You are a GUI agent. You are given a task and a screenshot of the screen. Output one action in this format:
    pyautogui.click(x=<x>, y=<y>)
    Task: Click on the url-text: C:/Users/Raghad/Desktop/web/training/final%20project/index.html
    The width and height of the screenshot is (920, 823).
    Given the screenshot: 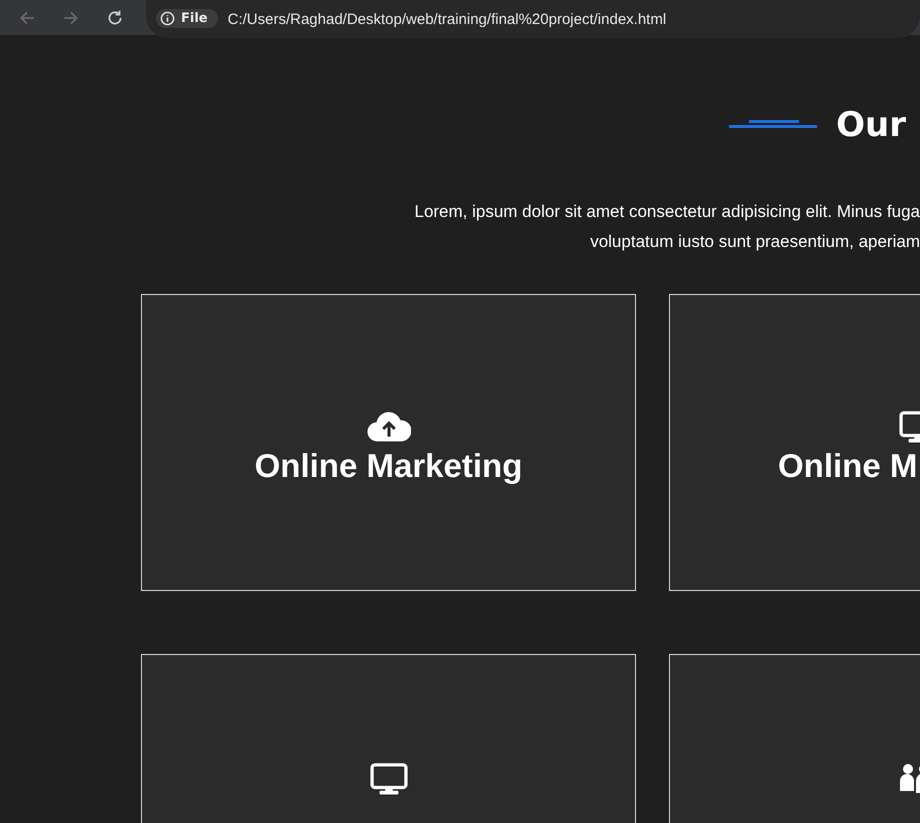 What is the action you would take?
    pyautogui.click(x=447, y=19)
    